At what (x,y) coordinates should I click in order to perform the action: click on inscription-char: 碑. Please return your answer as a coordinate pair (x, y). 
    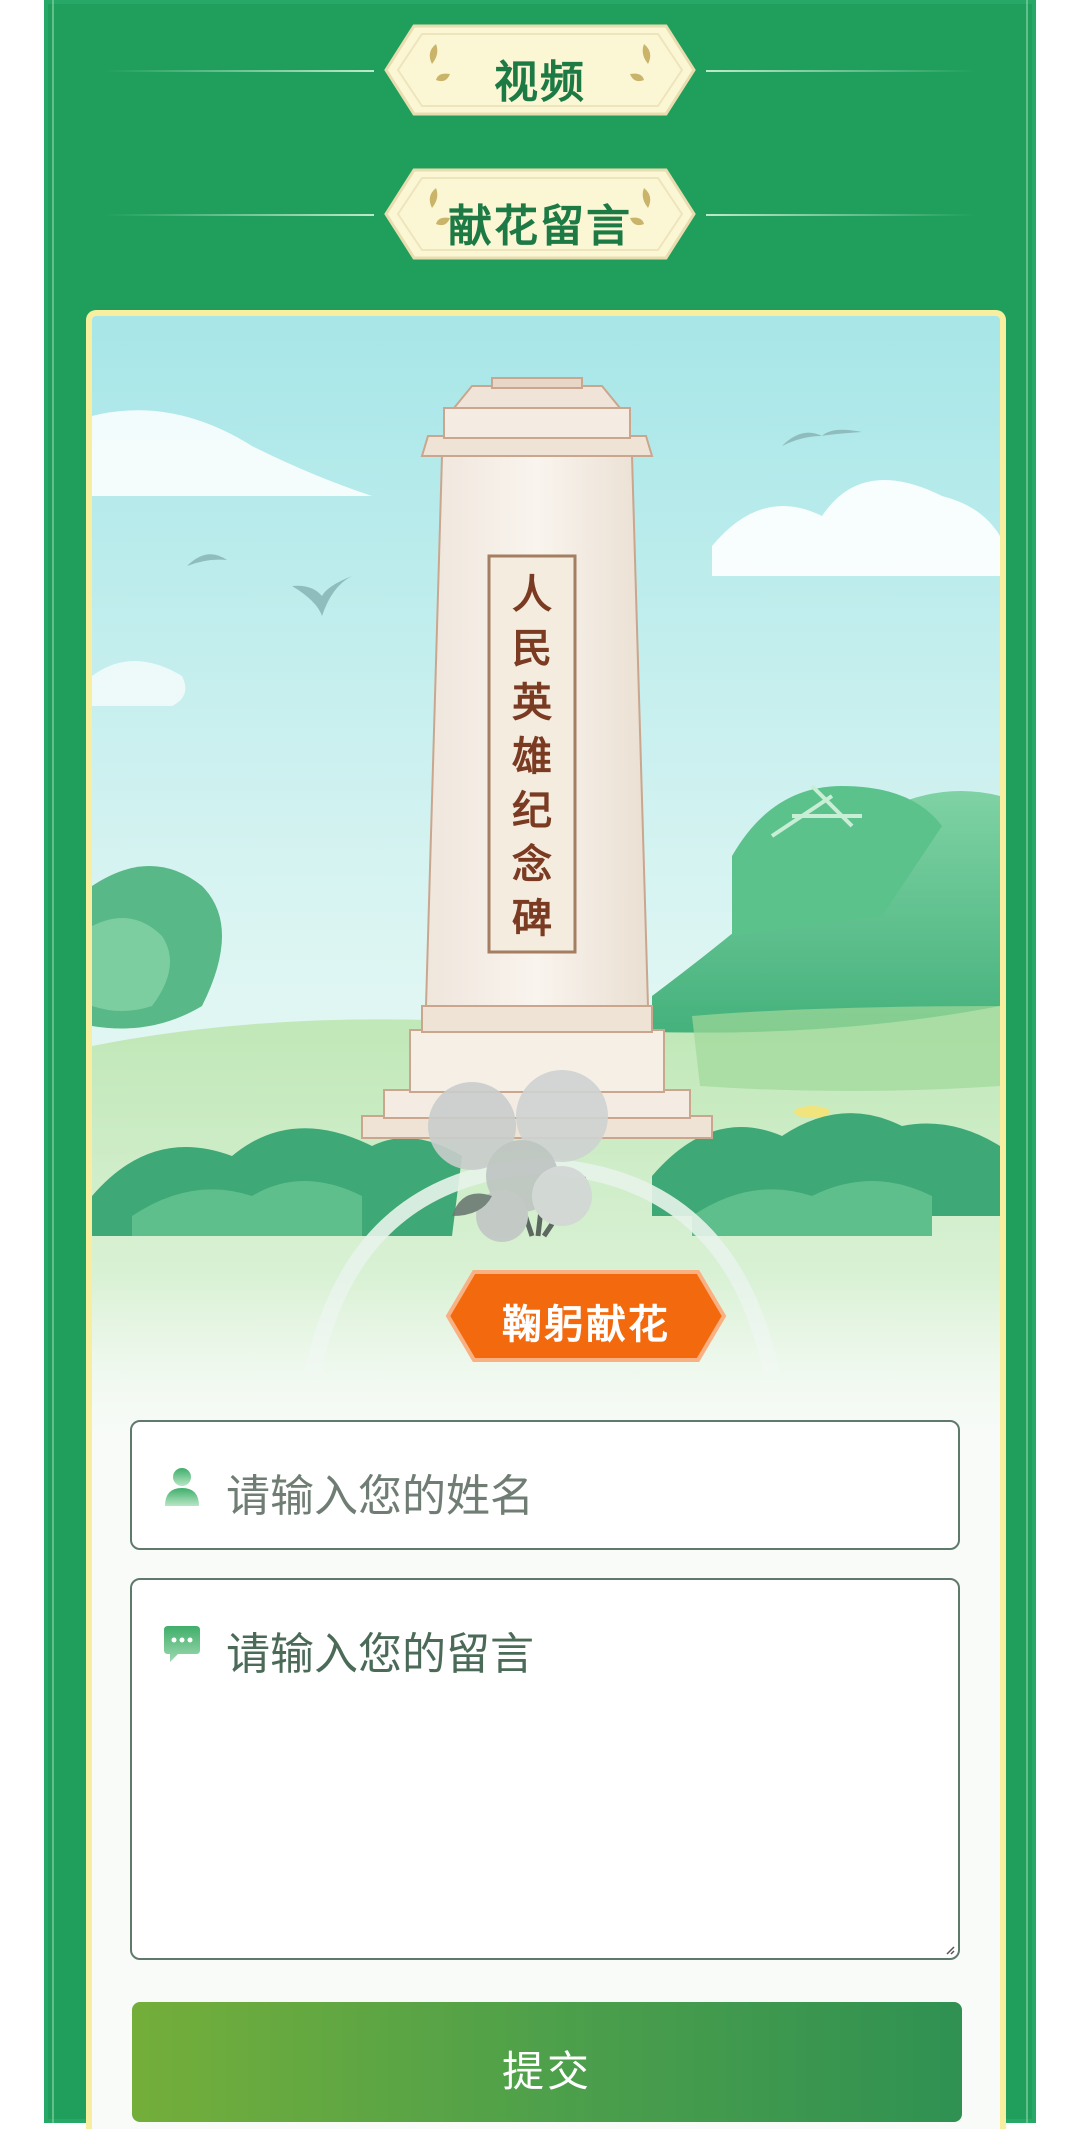
    Looking at the image, I should click on (532, 918).